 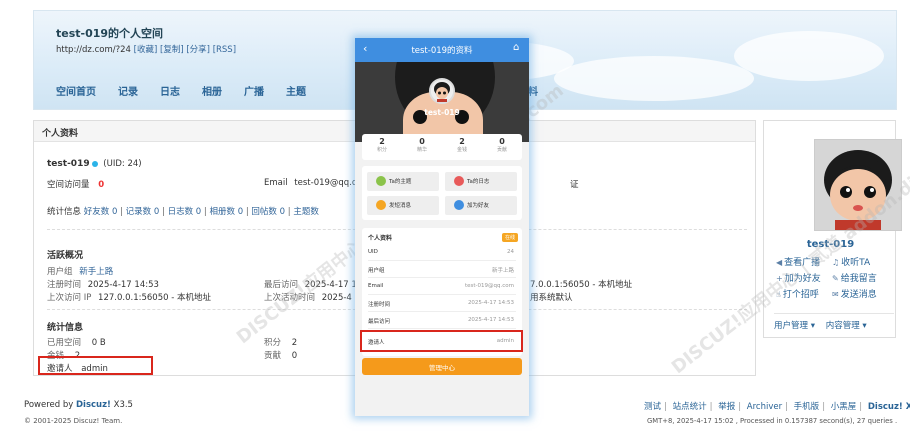 I want to click on space-title: test-019的个人空间, so click(x=110, y=33).